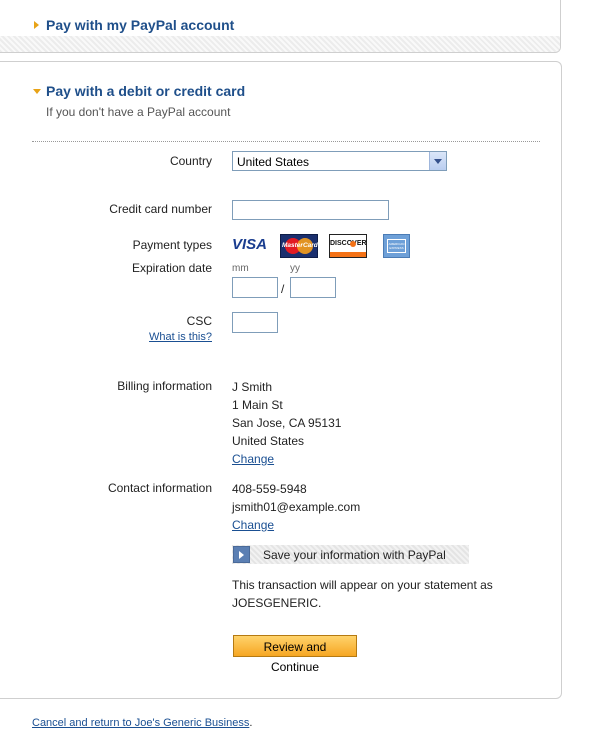 This screenshot has width=601, height=741. I want to click on contact-change-link: Change, so click(253, 525).